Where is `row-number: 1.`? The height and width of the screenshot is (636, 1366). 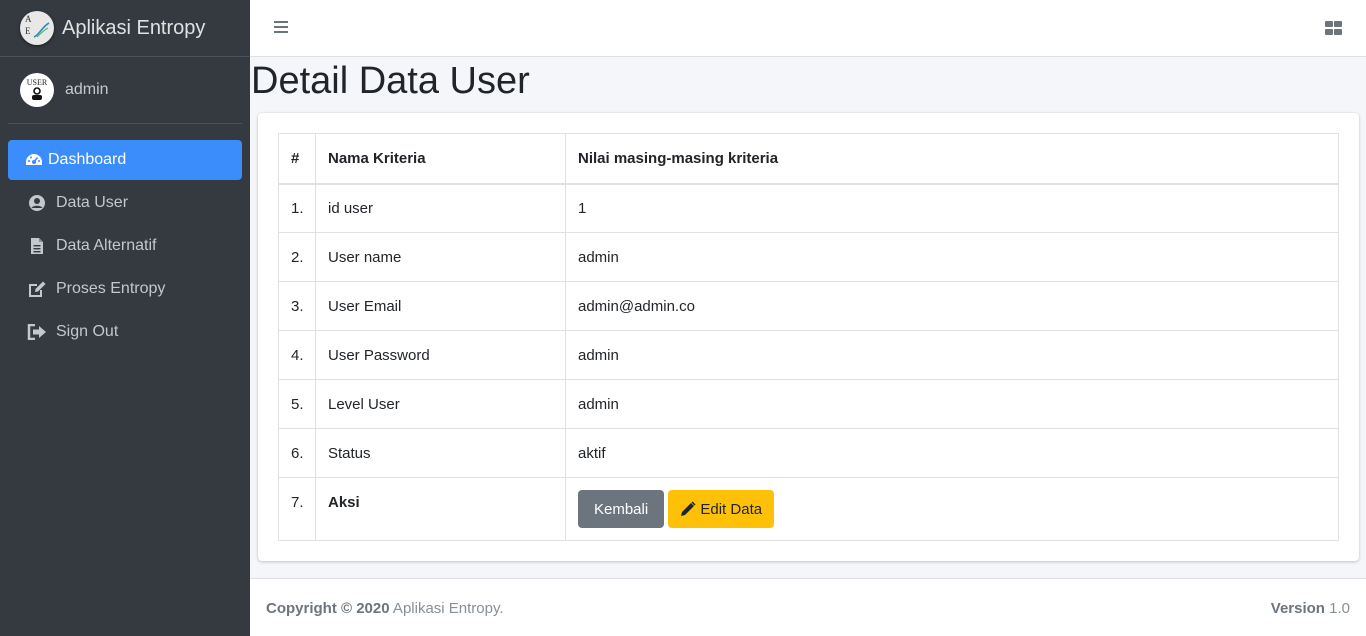
row-number: 1. is located at coordinates (297, 208).